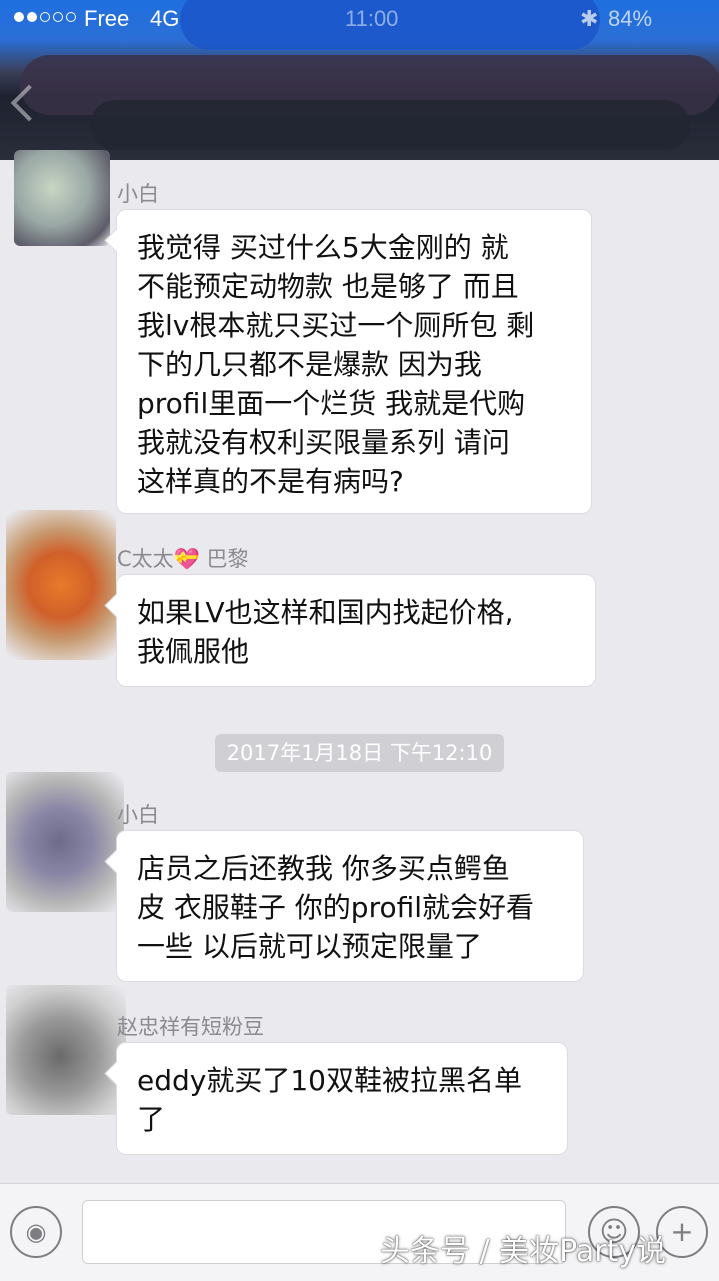  I want to click on message-bubble: eddy就买了10双鞋被拉黑名单 了, so click(342, 1098).